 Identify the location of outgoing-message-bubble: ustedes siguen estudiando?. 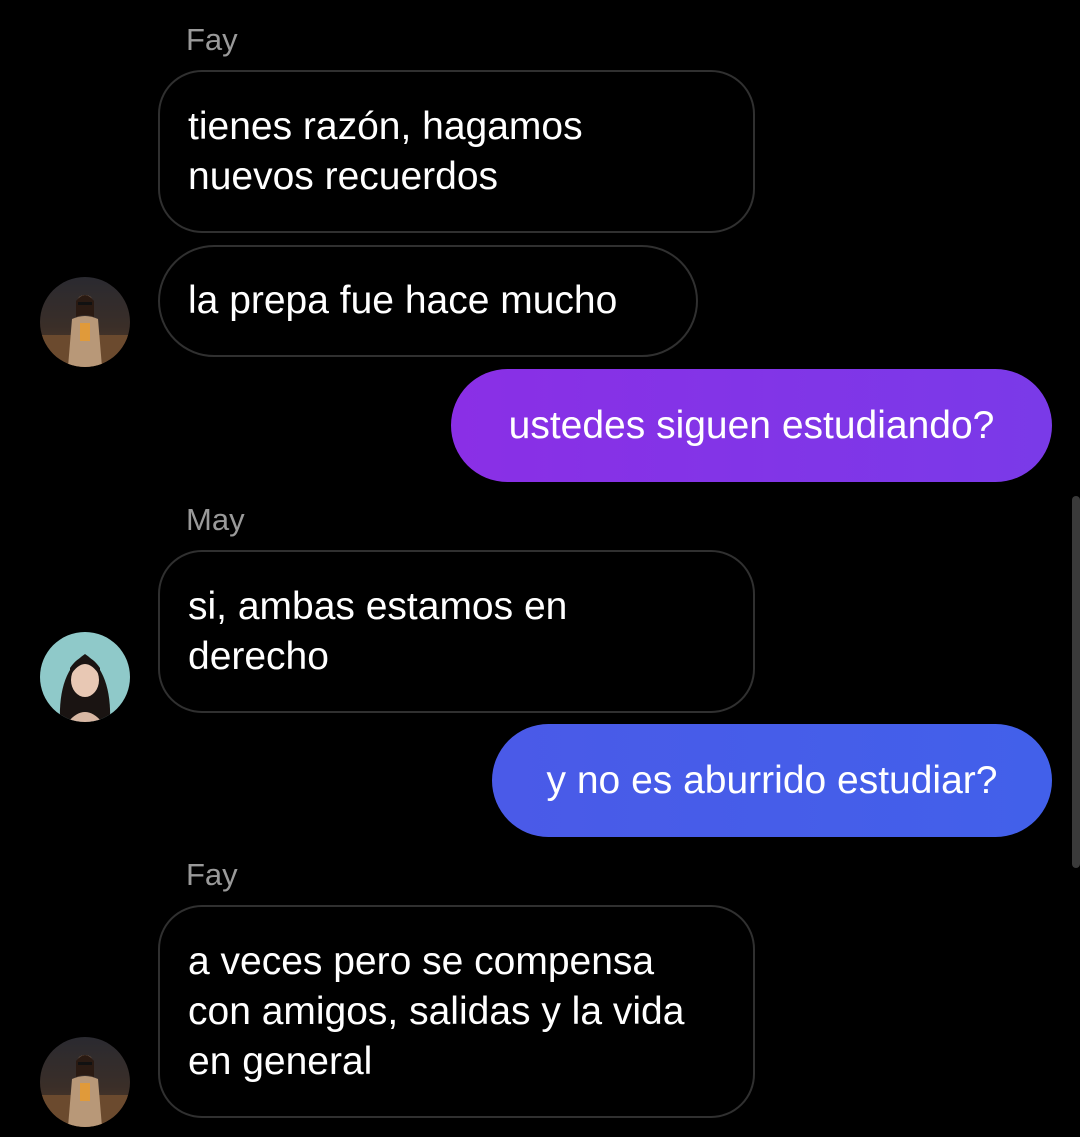
(751, 425).